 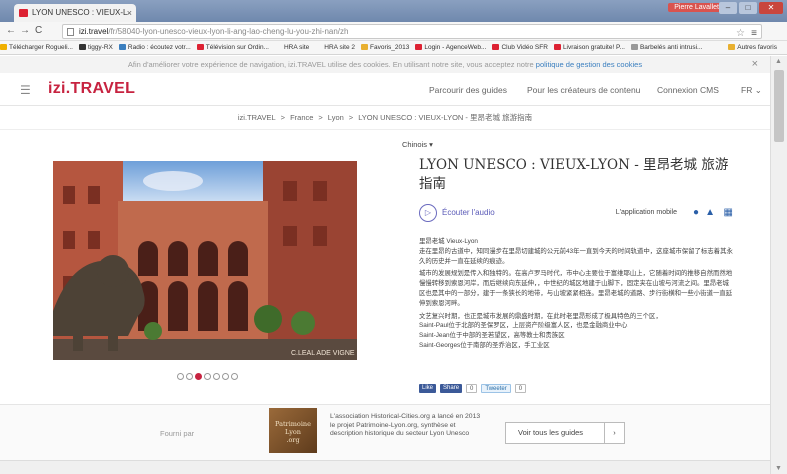 I want to click on url-host: izi.travel, so click(x=94, y=31).